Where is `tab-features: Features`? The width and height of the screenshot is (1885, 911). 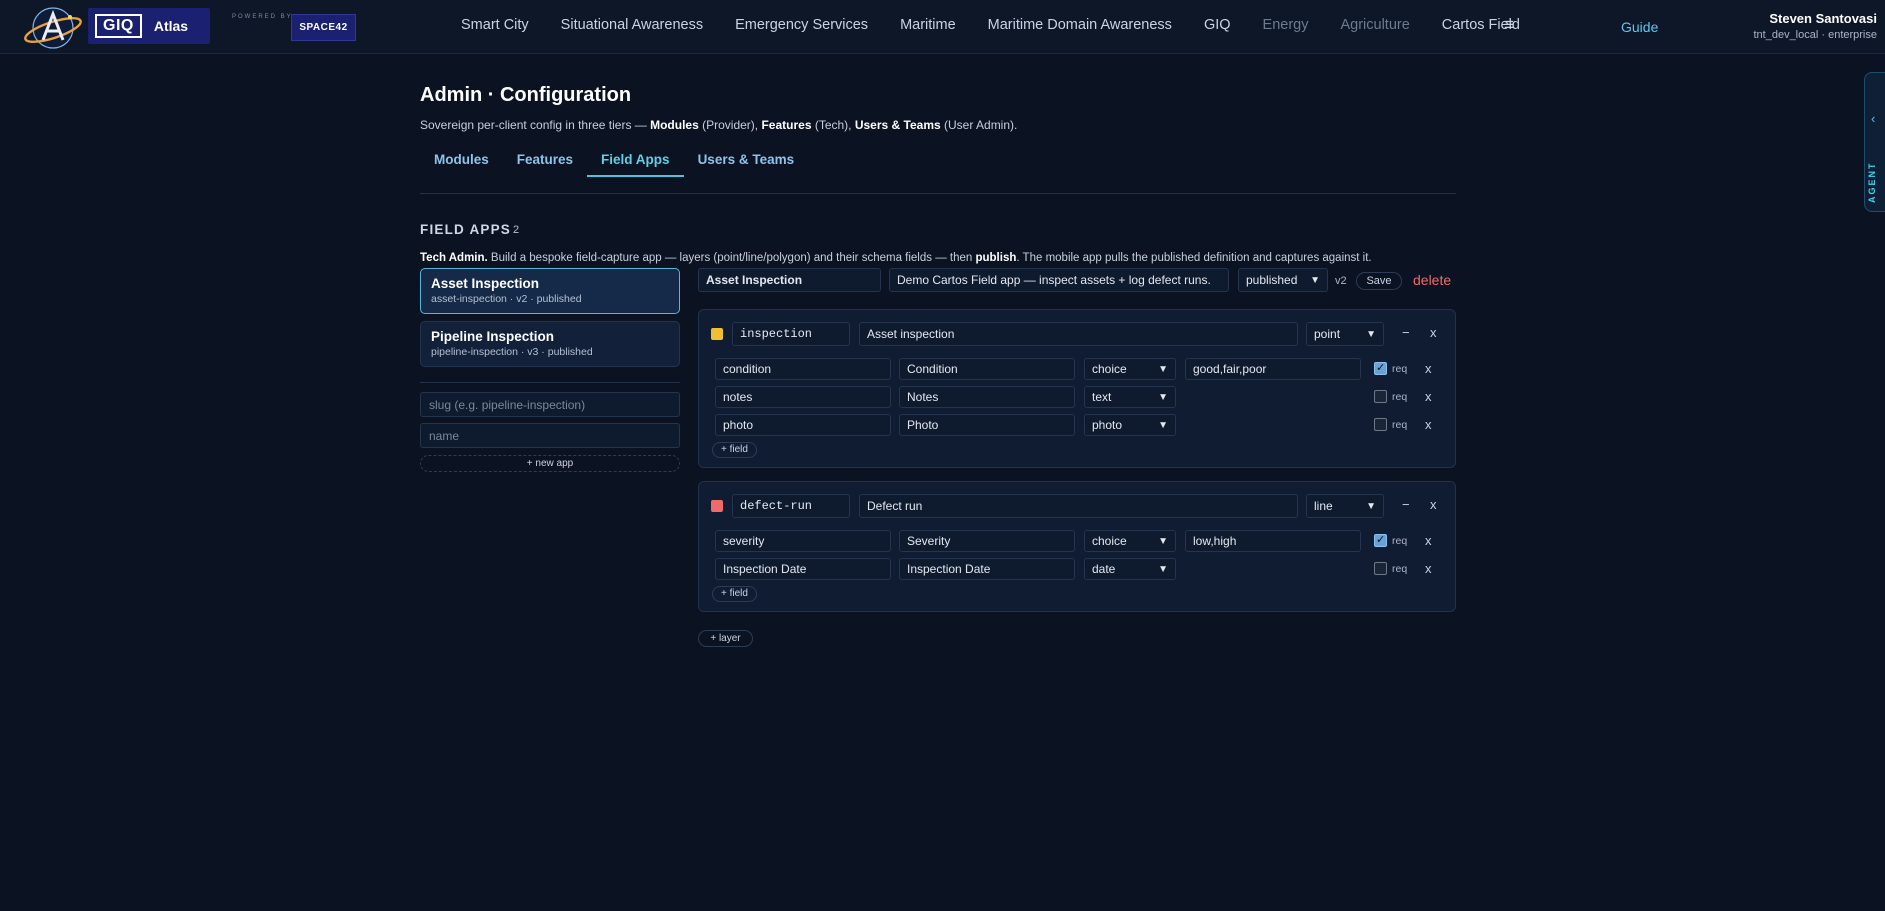
tab-features: Features is located at coordinates (545, 163).